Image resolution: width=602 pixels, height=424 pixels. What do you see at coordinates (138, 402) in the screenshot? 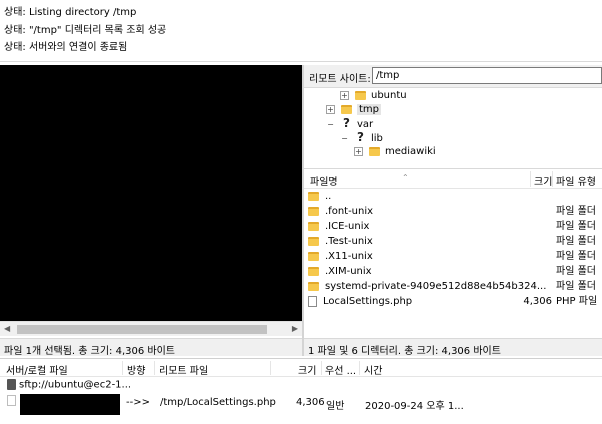
I see `queue-direction: -->>` at bounding box center [138, 402].